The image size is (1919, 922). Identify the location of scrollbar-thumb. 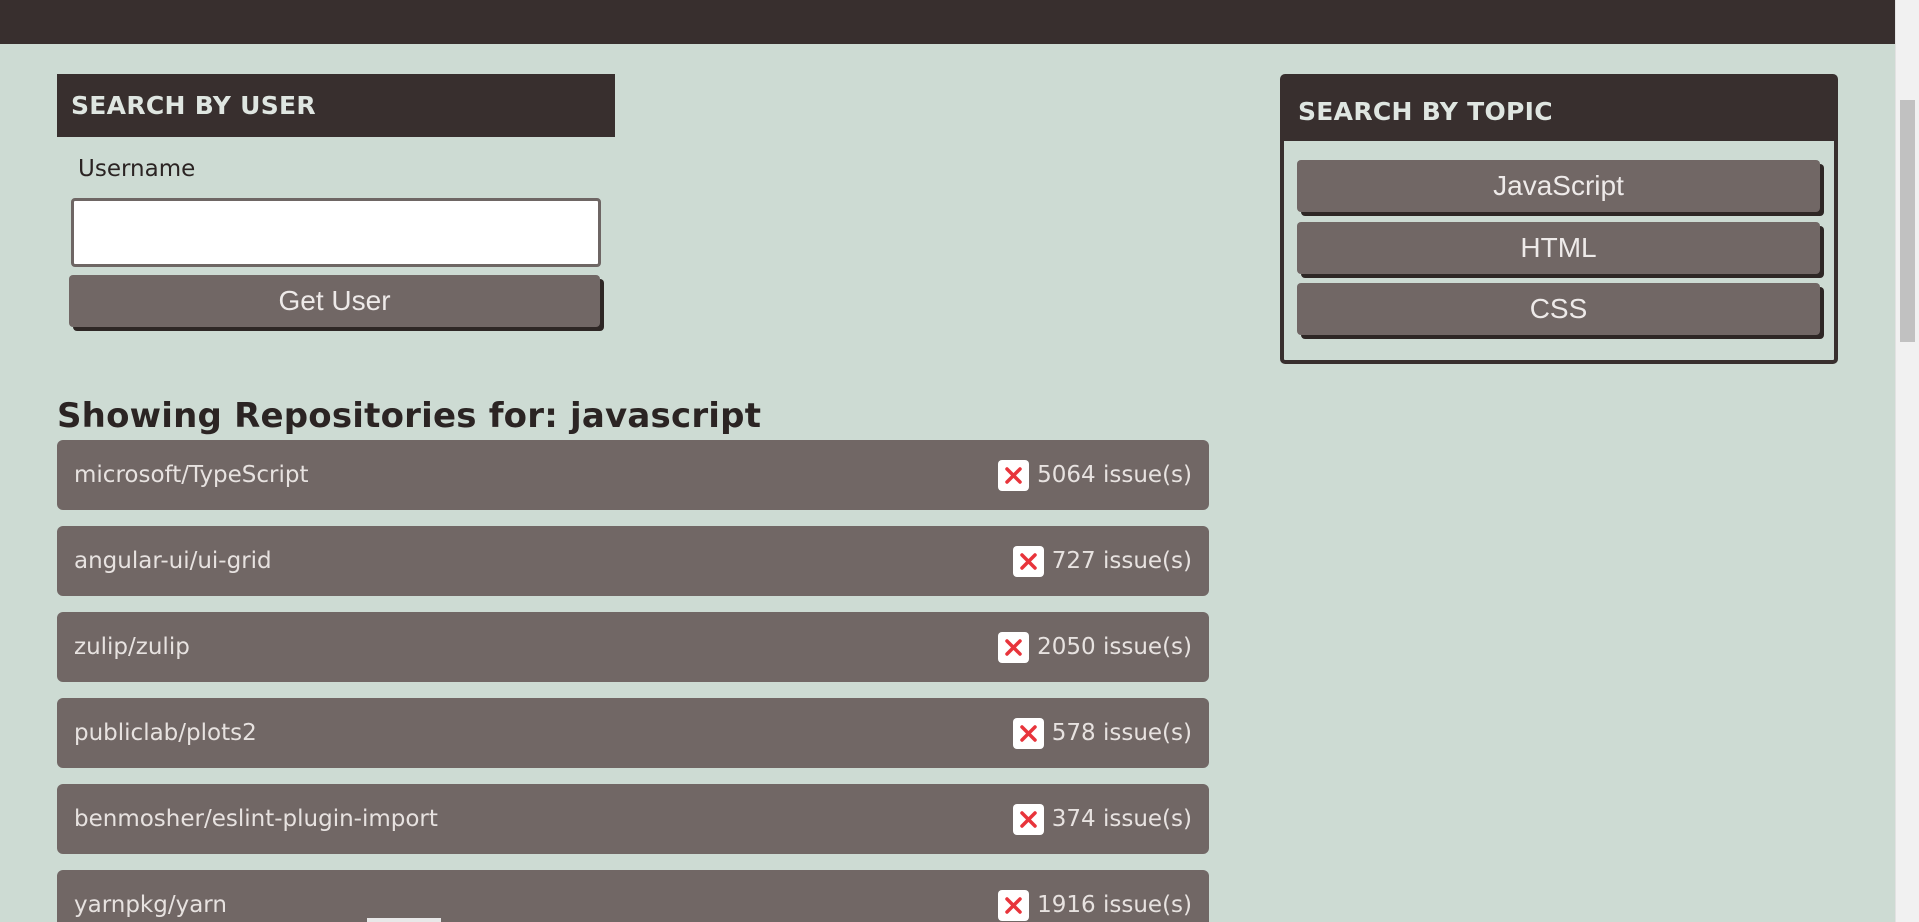
(1907, 221).